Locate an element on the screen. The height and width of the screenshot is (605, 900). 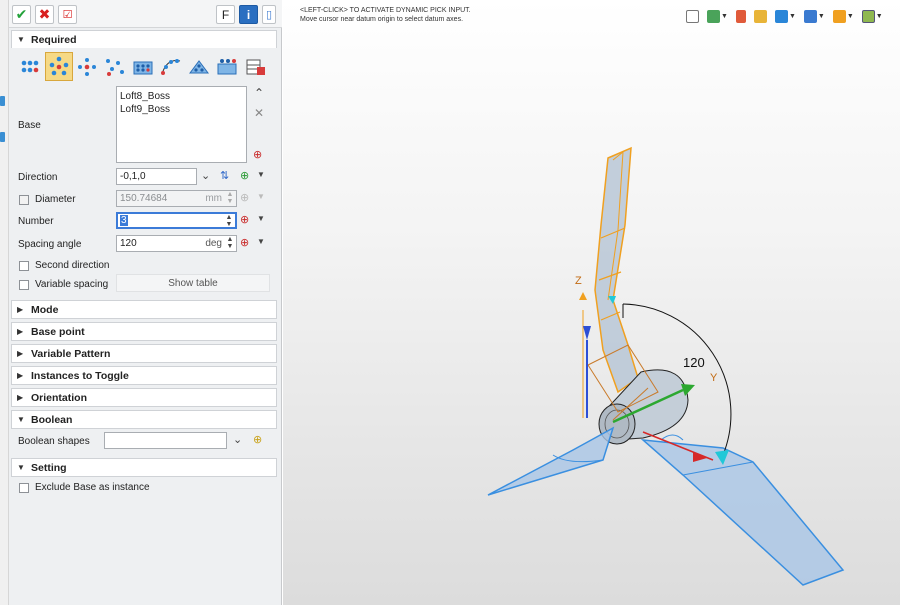
variable-spacing-checkbox is located at coordinates (24, 285).